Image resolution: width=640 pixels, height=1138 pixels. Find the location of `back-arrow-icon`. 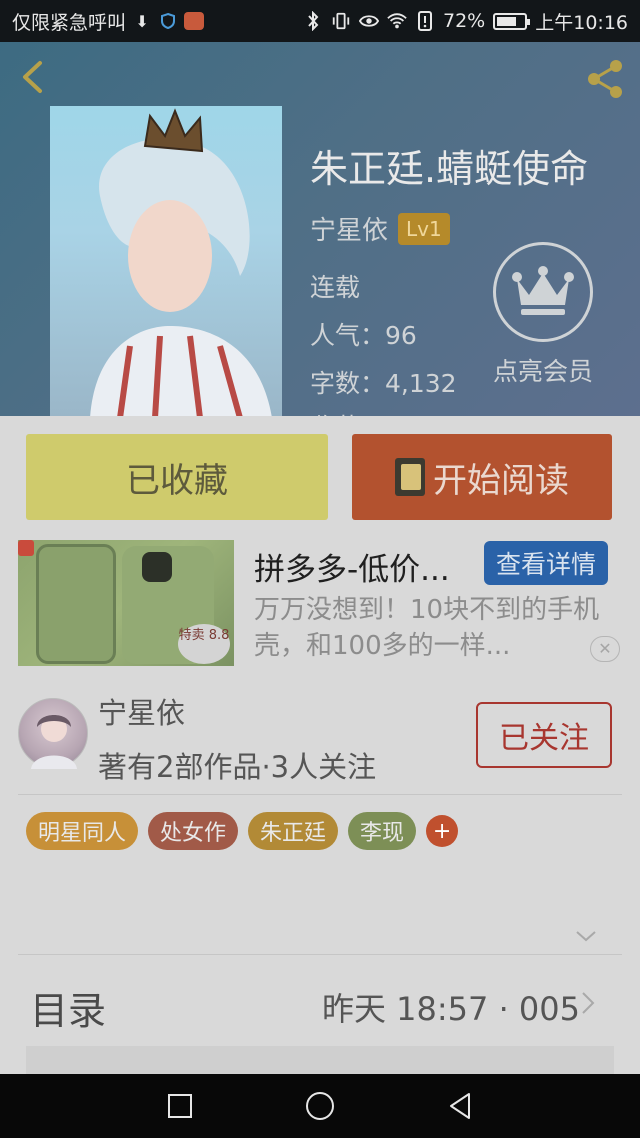

back-arrow-icon is located at coordinates (33, 77).